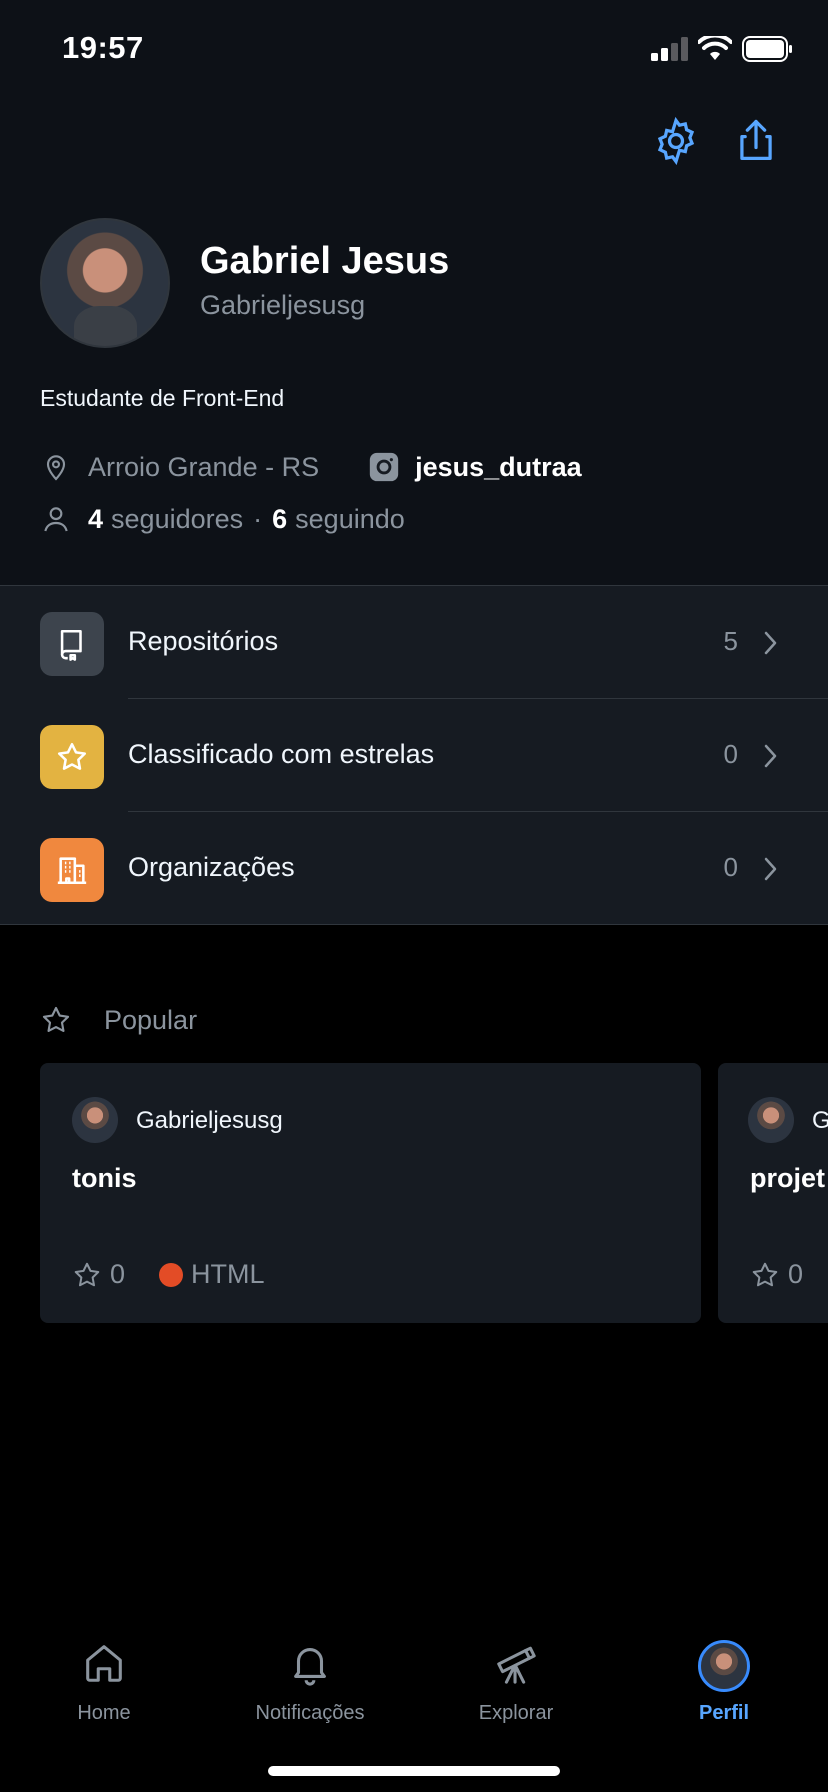 The width and height of the screenshot is (828, 1792). I want to click on repo-icon, so click(71, 645).